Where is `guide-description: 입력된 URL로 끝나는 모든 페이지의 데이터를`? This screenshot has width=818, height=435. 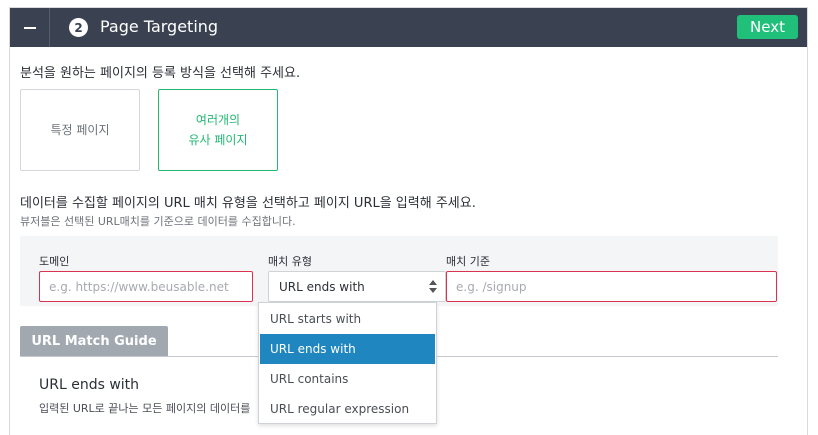
guide-description: 입력된 URL로 끝나는 모든 페이지의 데이터를 is located at coordinates (145, 408).